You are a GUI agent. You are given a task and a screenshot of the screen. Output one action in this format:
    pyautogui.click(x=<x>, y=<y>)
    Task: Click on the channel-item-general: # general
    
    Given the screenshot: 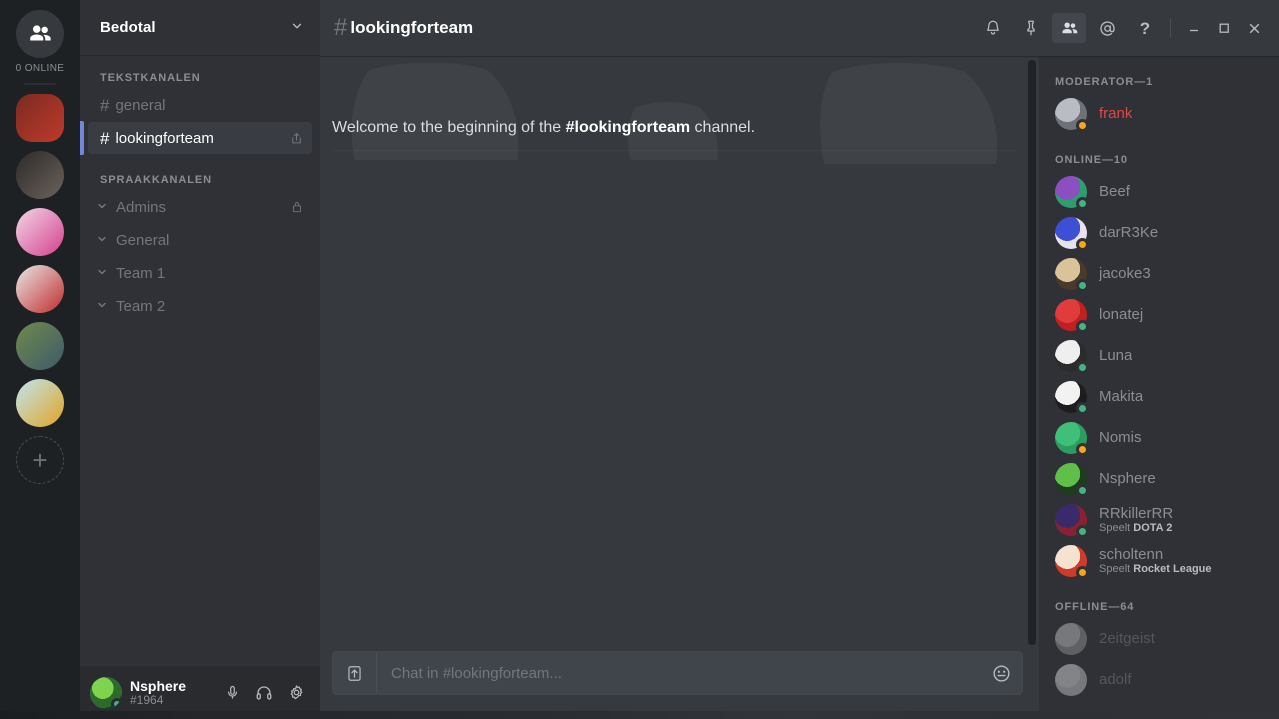 What is the action you would take?
    pyautogui.click(x=200, y=105)
    